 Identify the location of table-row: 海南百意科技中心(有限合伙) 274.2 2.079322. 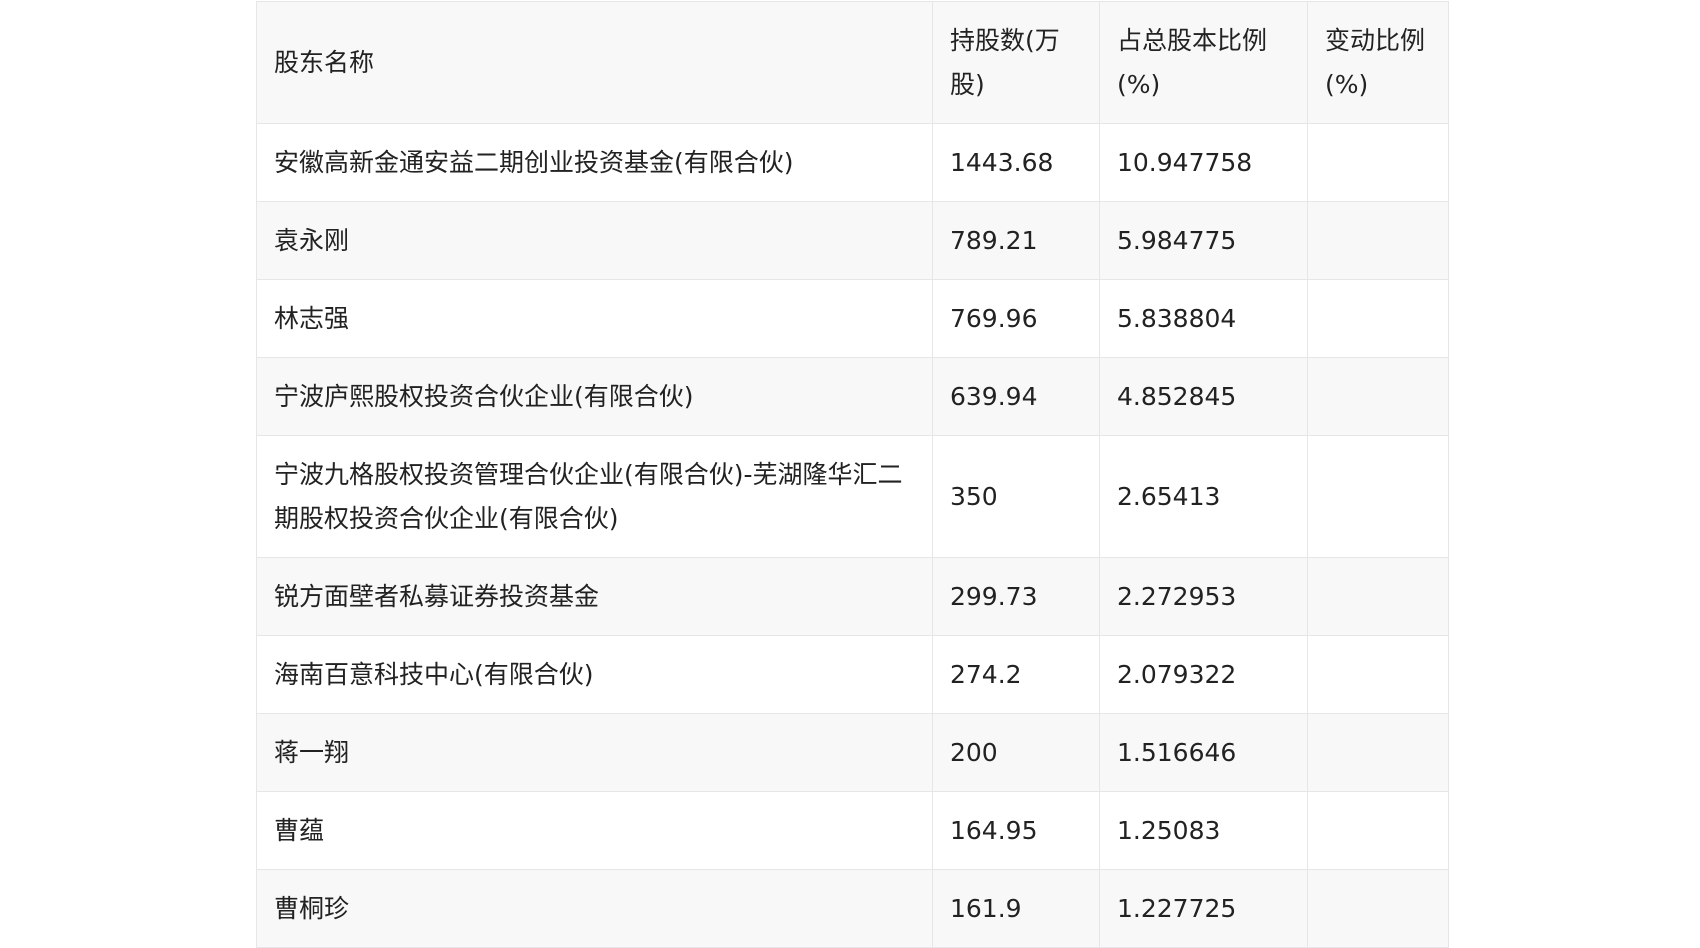
(852, 674).